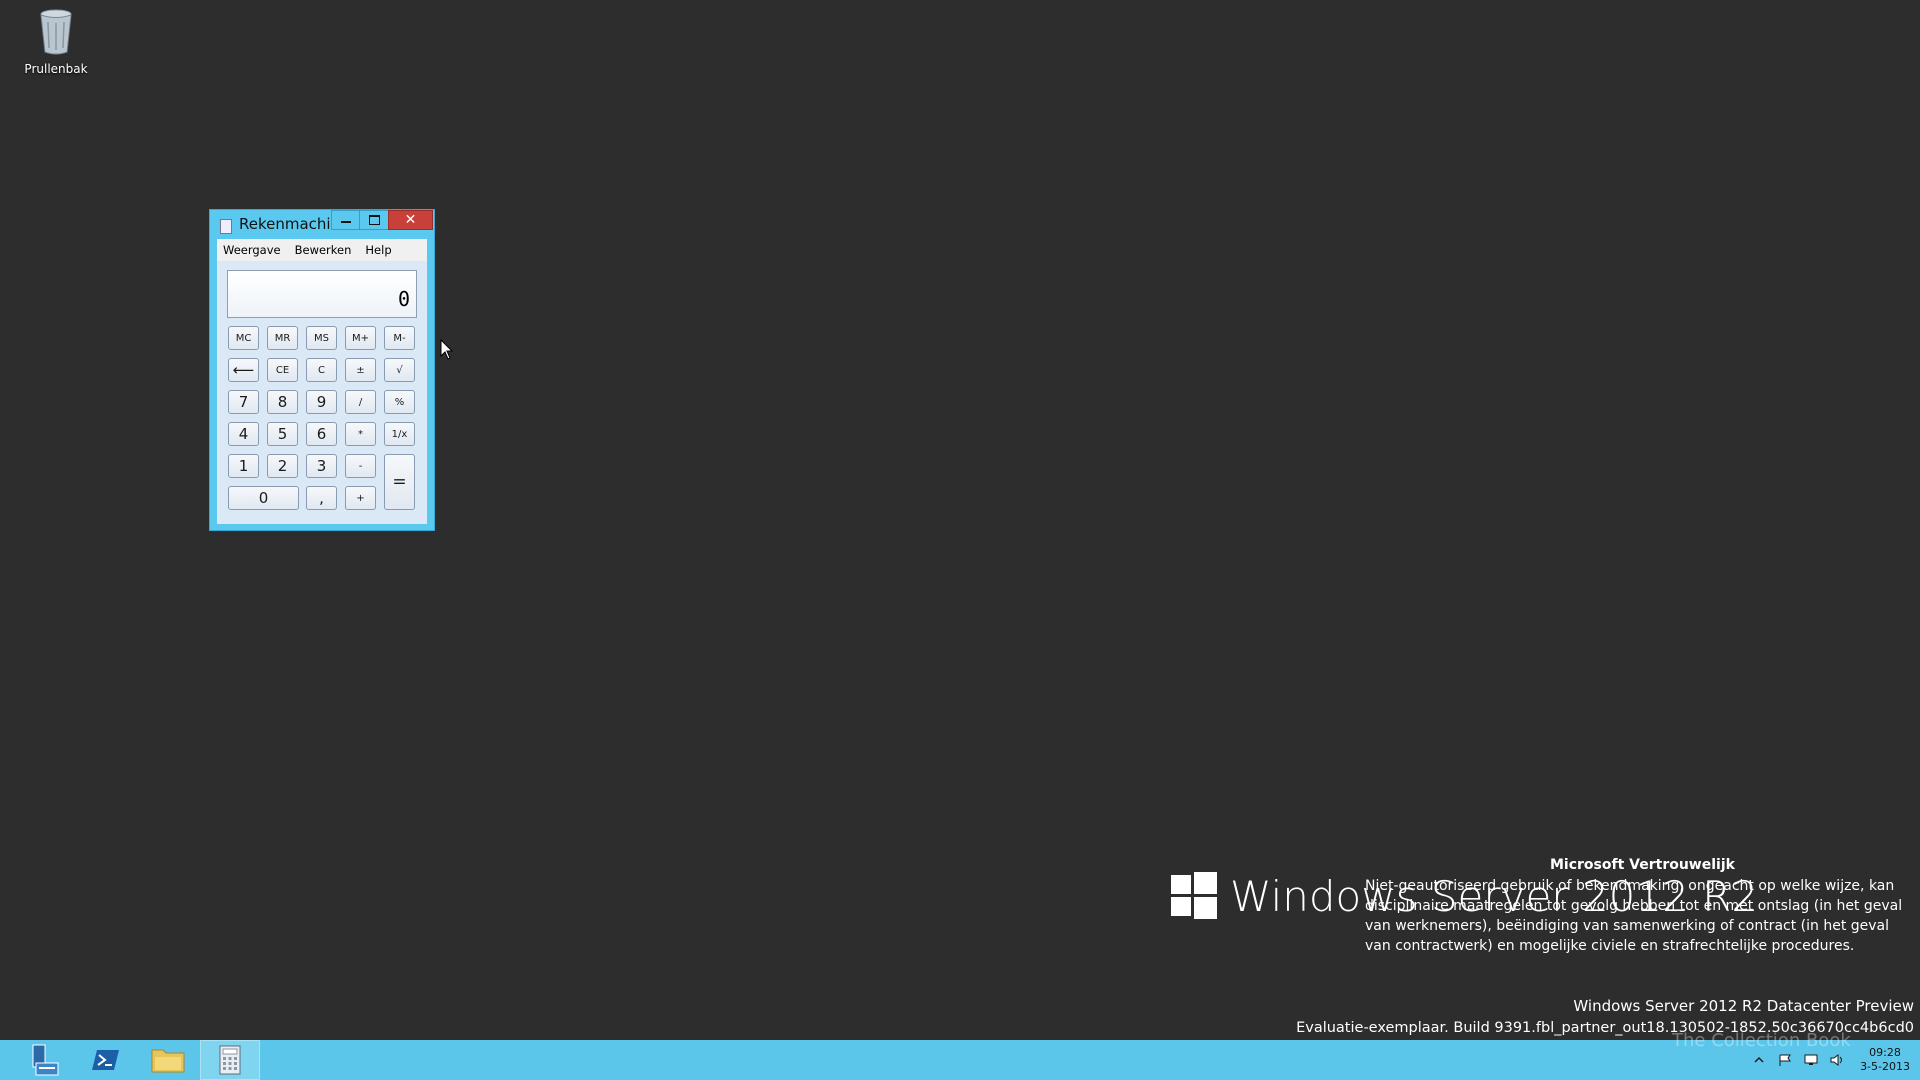 This screenshot has width=1920, height=1080. I want to click on menu-bewerken: Bewerken, so click(323, 250).